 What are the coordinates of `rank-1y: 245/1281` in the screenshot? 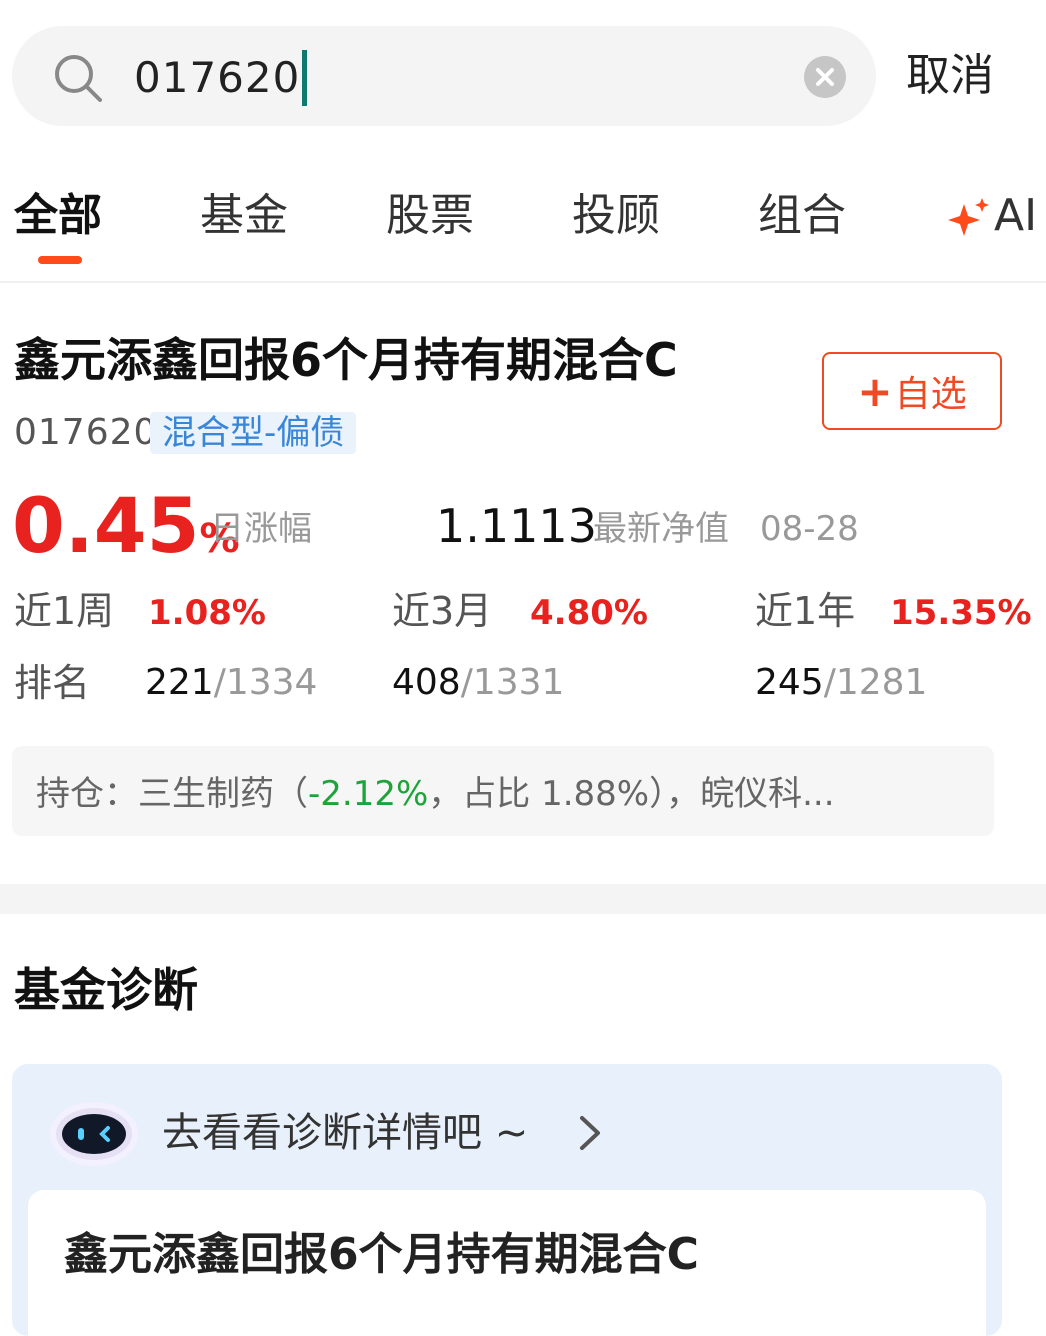 It's located at (841, 683).